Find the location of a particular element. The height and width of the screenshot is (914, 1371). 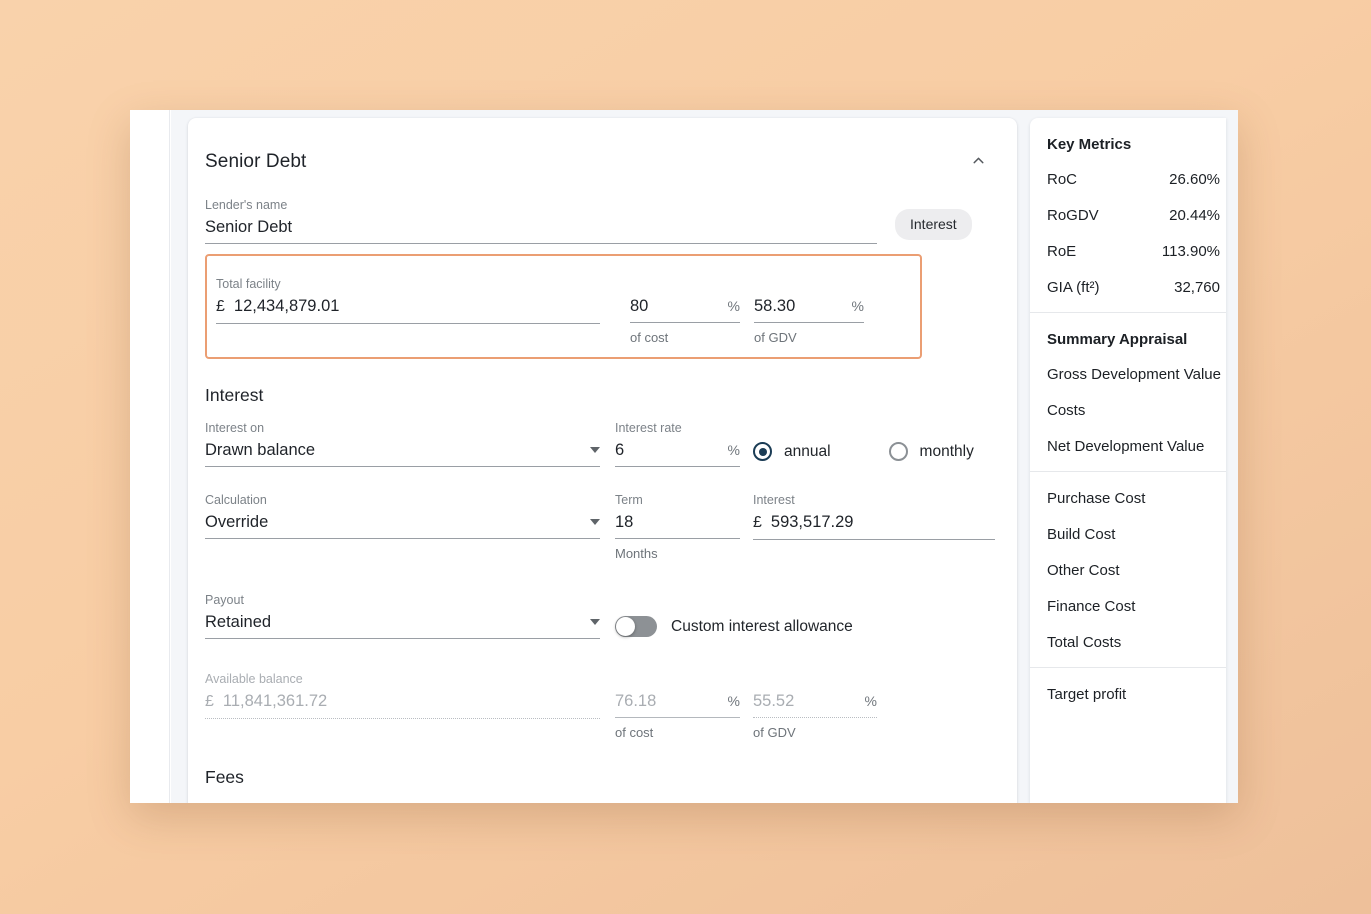

fee-name-field: Fee name is located at coordinates (600, 795).